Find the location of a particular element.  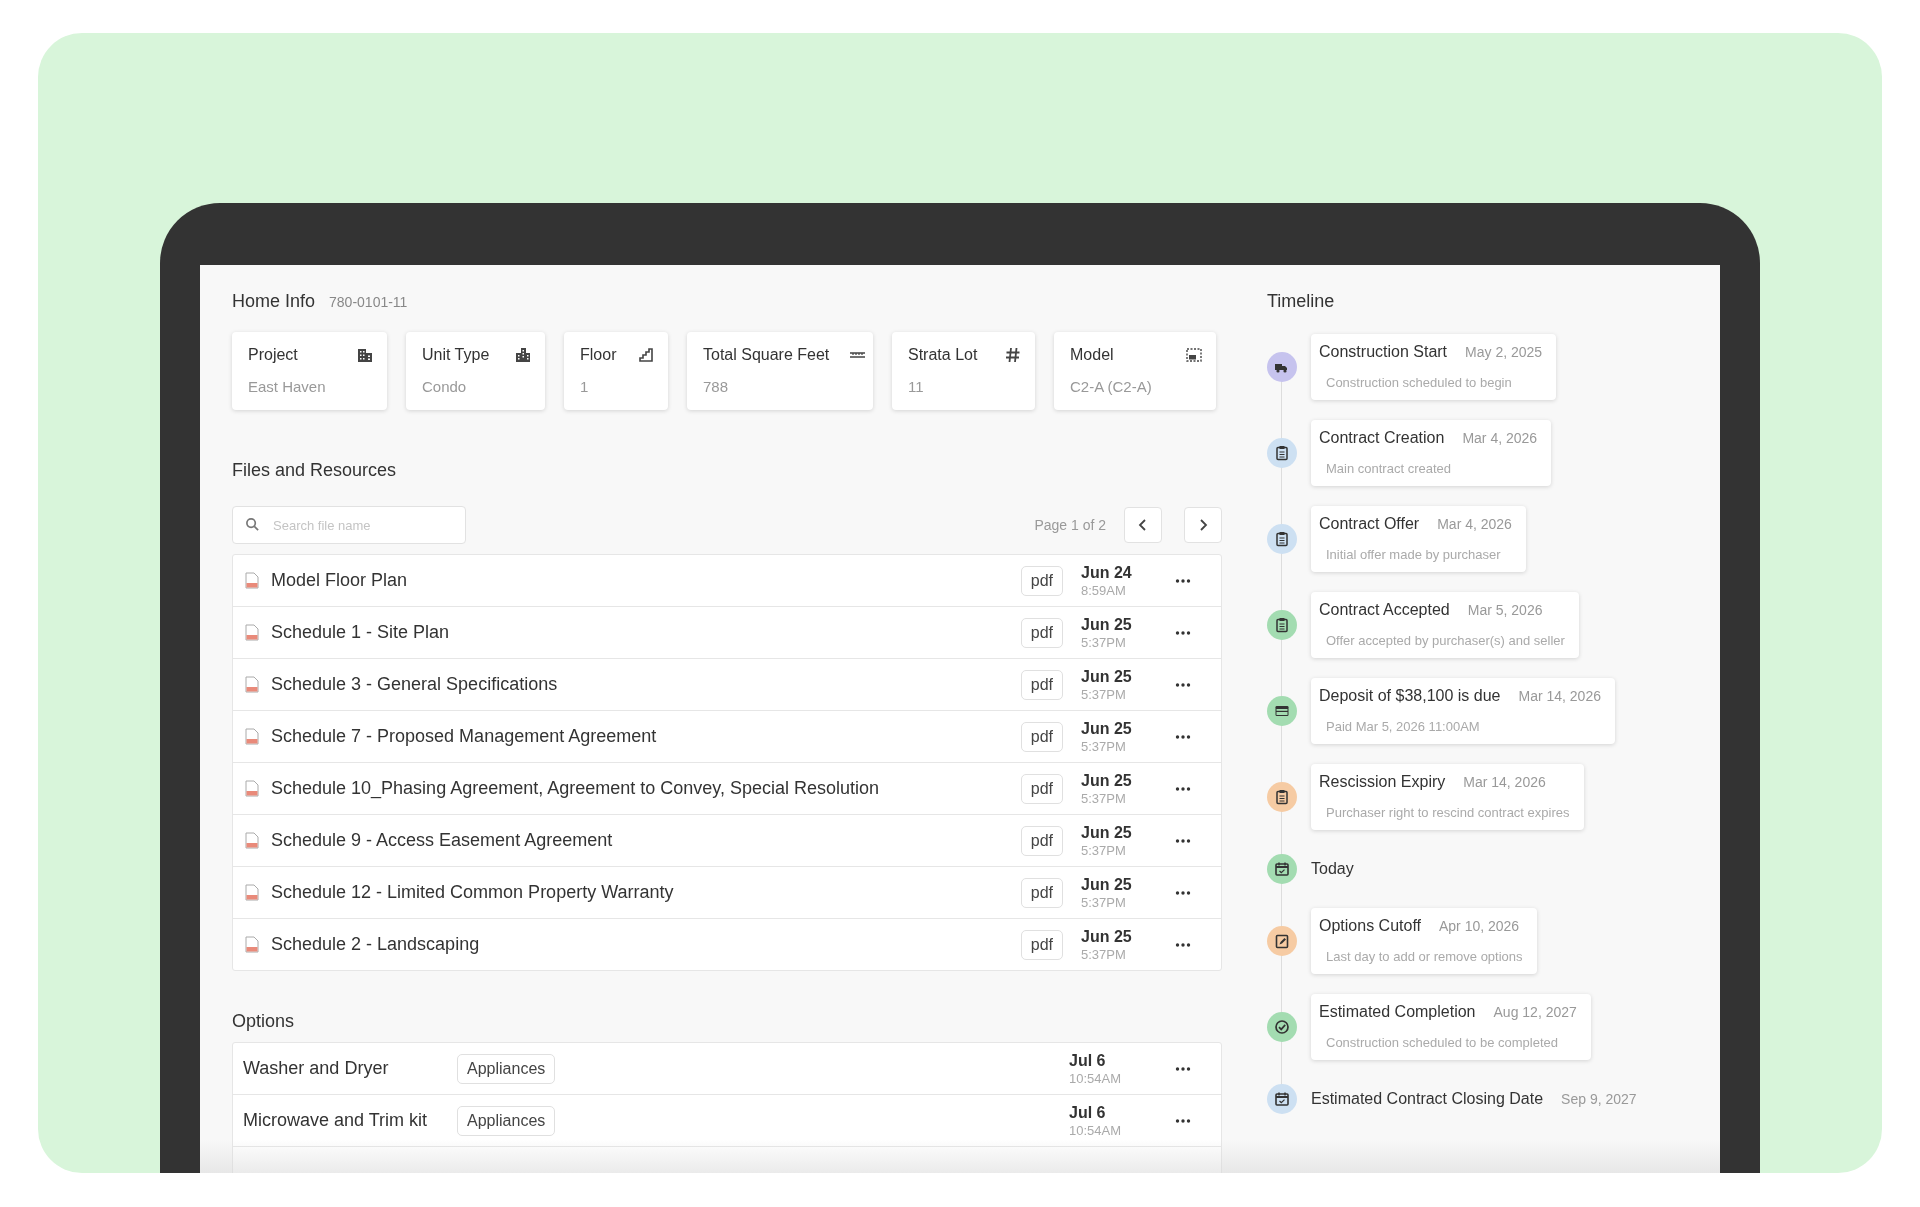

event-date: Apr 10, 2026 is located at coordinates (1479, 926).